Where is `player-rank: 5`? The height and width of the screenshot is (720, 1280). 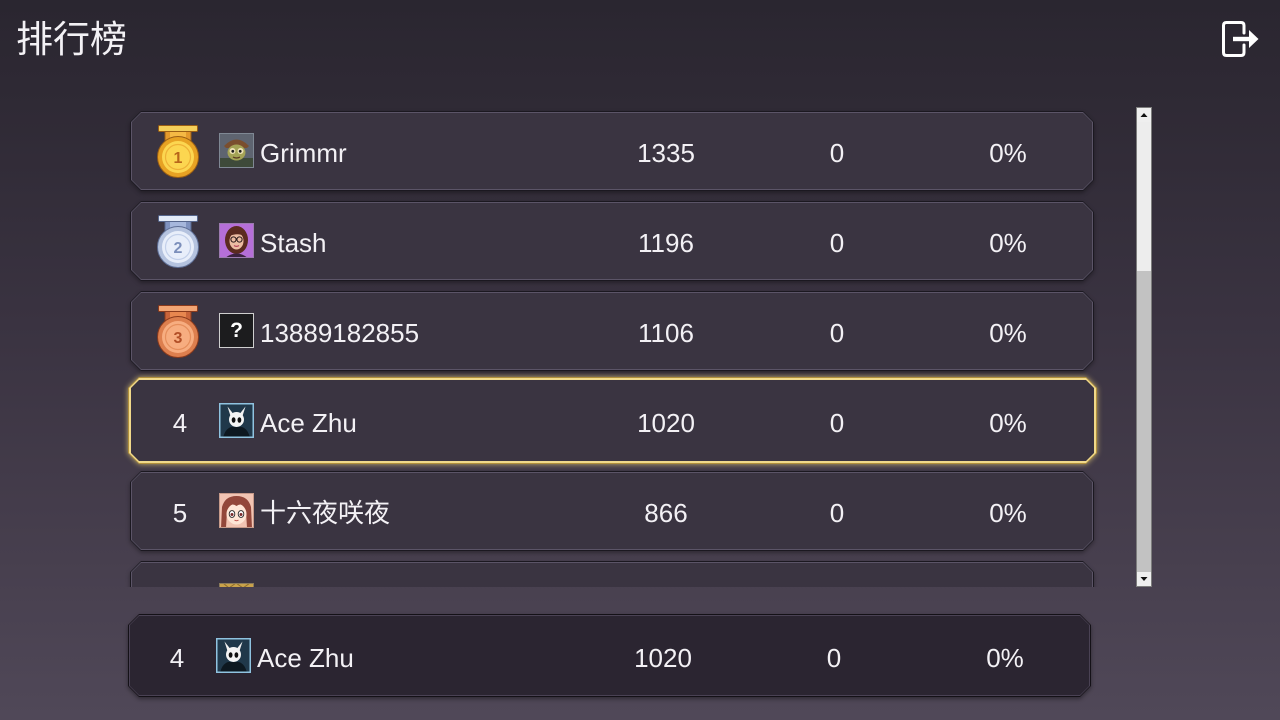
player-rank: 5 is located at coordinates (180, 513).